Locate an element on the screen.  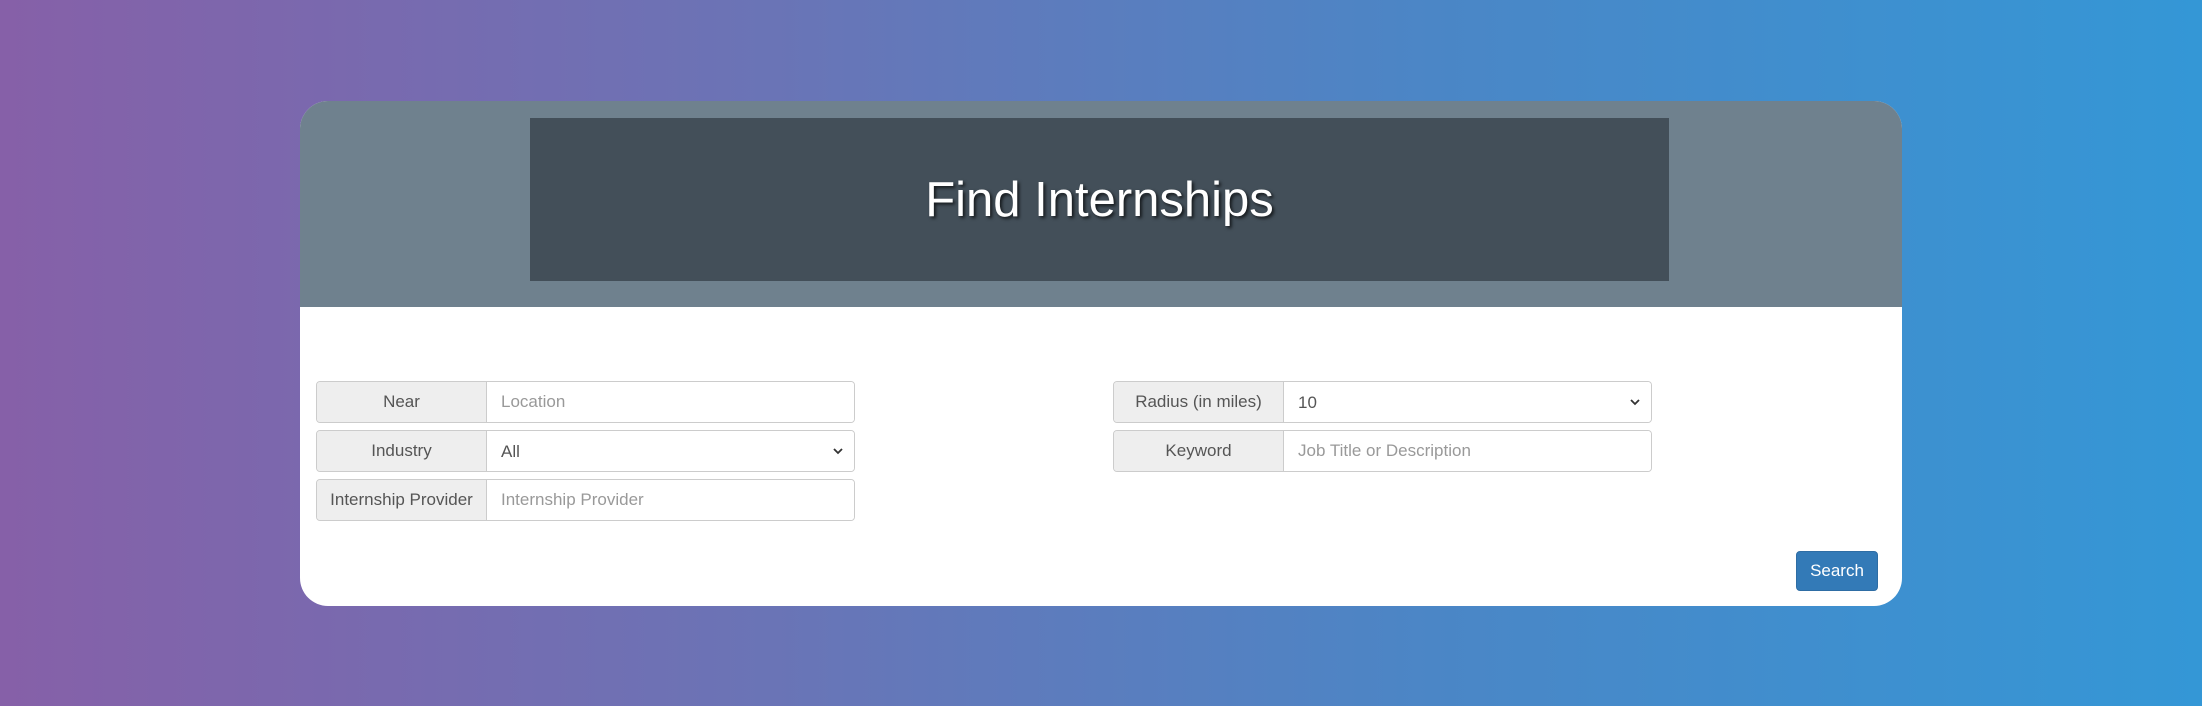
search-button: Search is located at coordinates (1837, 571).